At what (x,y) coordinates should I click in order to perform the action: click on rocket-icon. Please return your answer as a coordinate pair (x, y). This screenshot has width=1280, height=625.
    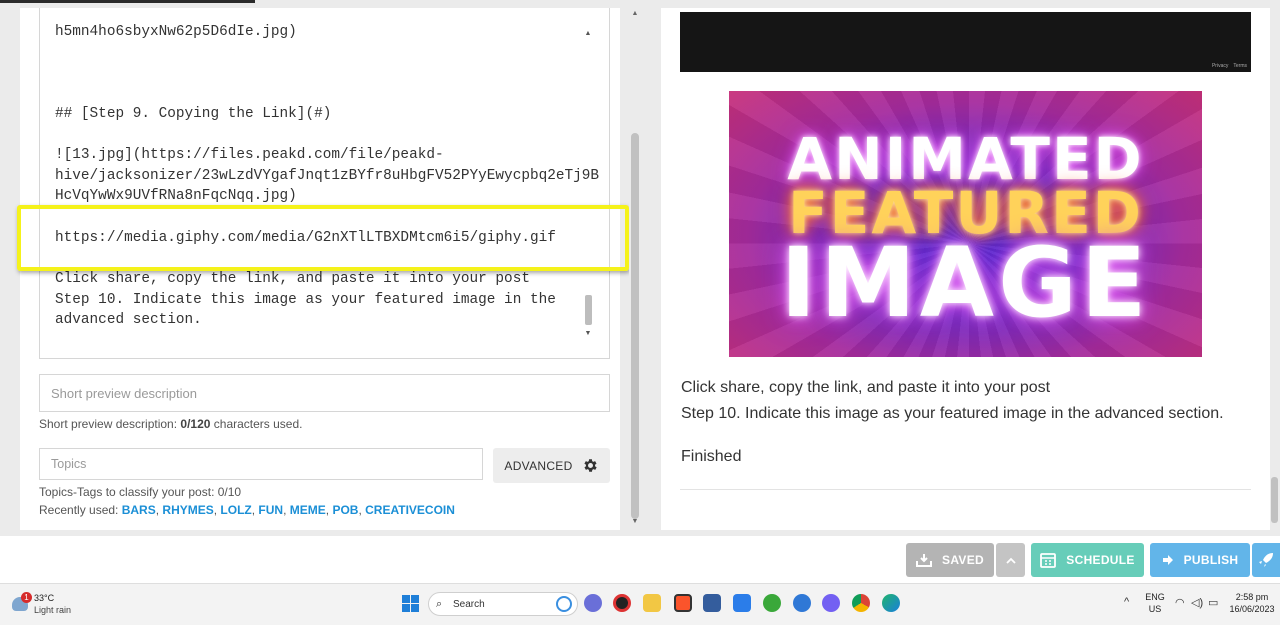
    Looking at the image, I should click on (1266, 560).